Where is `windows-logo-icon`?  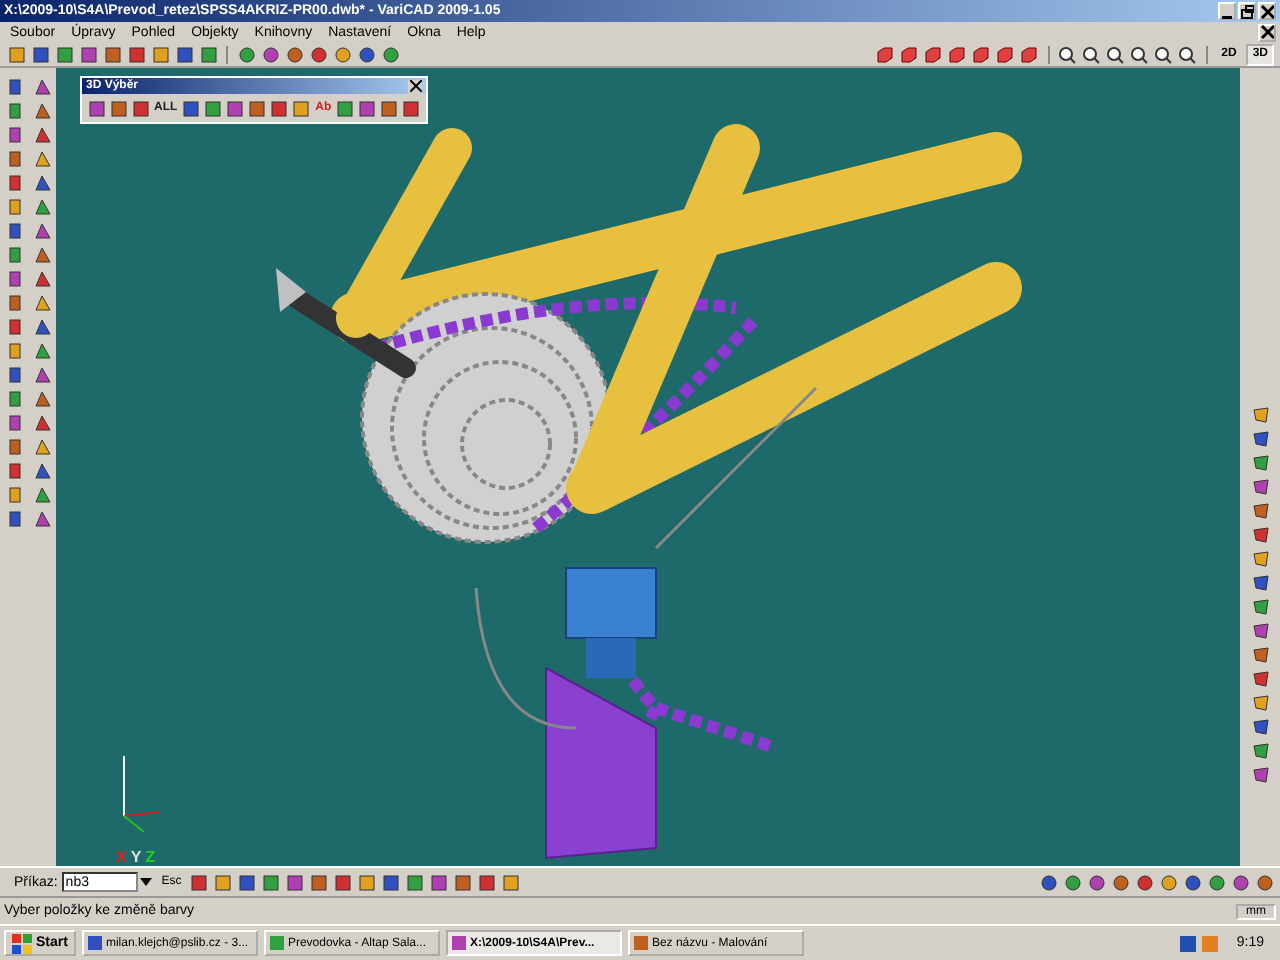
windows-logo-icon is located at coordinates (22, 943).